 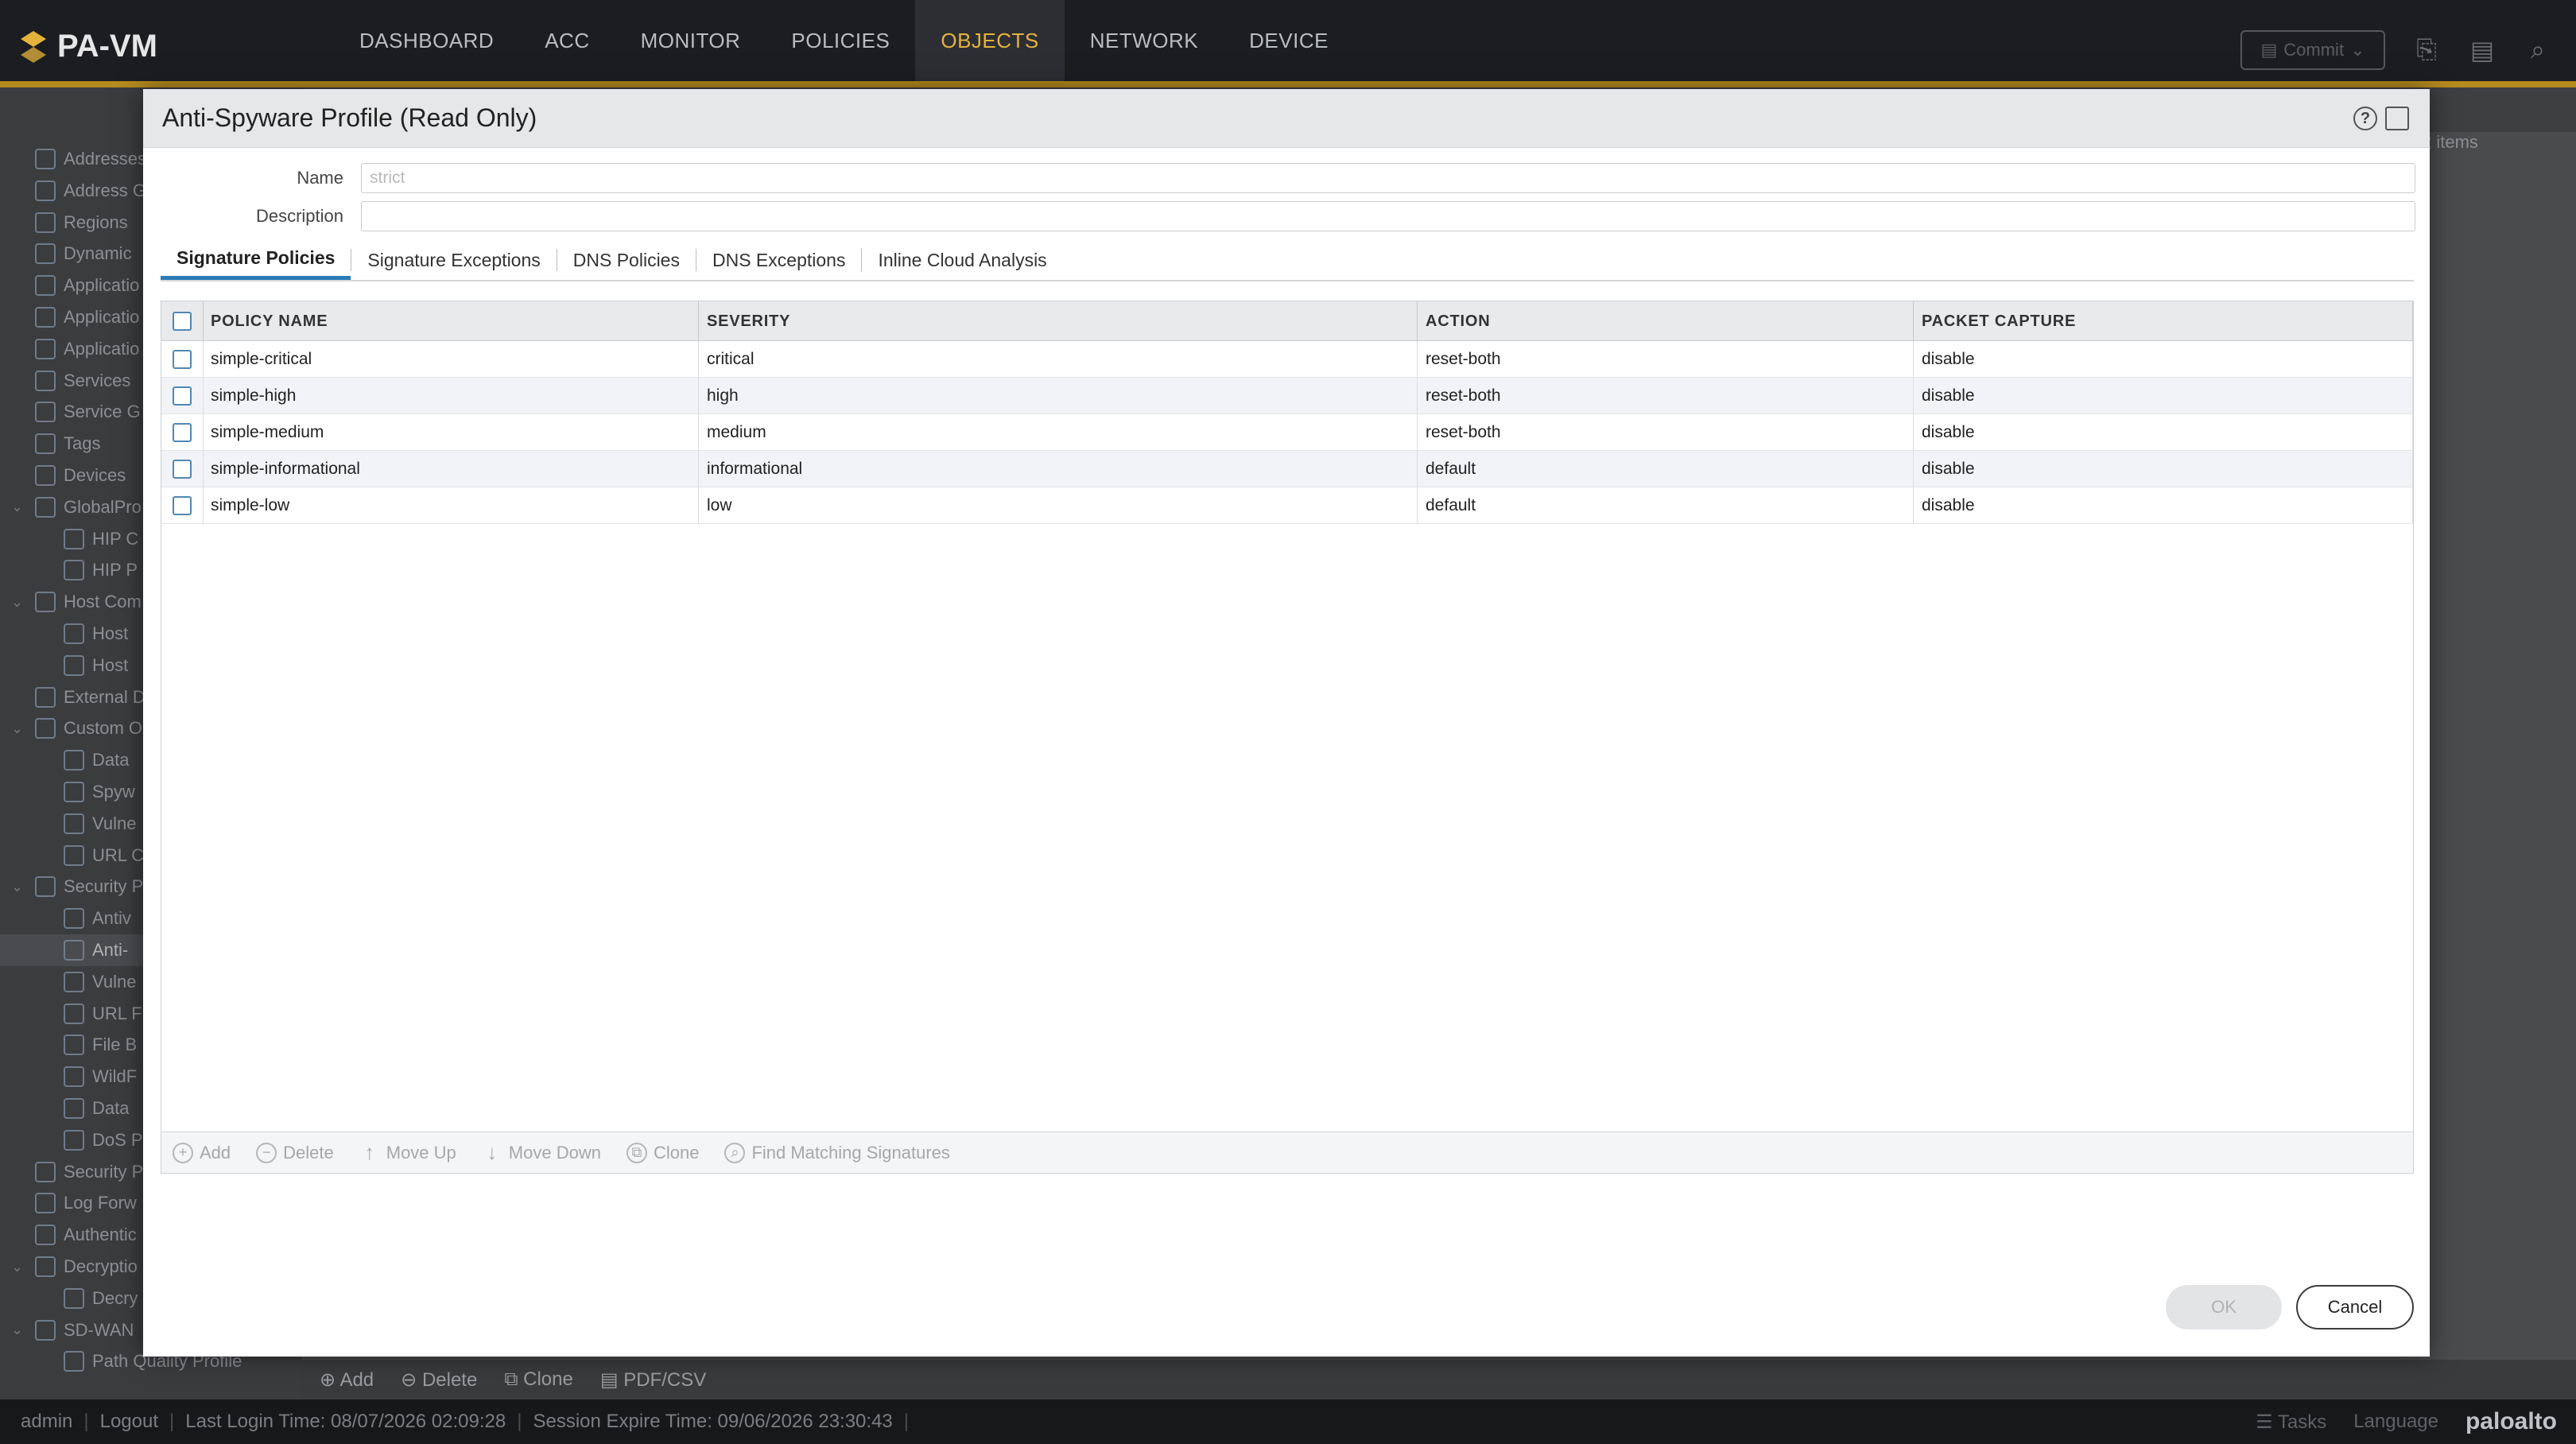 I want to click on dialog-header: Anti-Spyware Profile (Read Only) ?, so click(x=1287, y=118).